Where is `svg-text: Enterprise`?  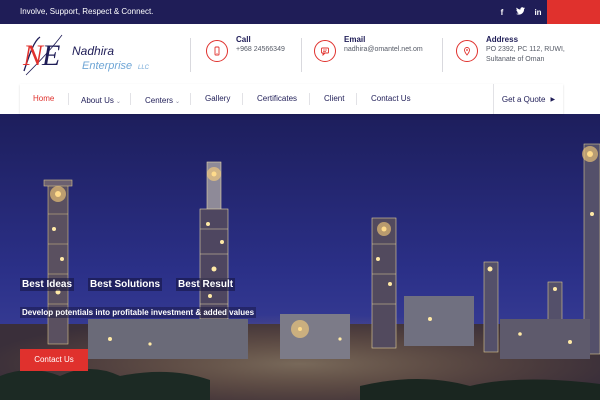 svg-text: Enterprise is located at coordinates (107, 66).